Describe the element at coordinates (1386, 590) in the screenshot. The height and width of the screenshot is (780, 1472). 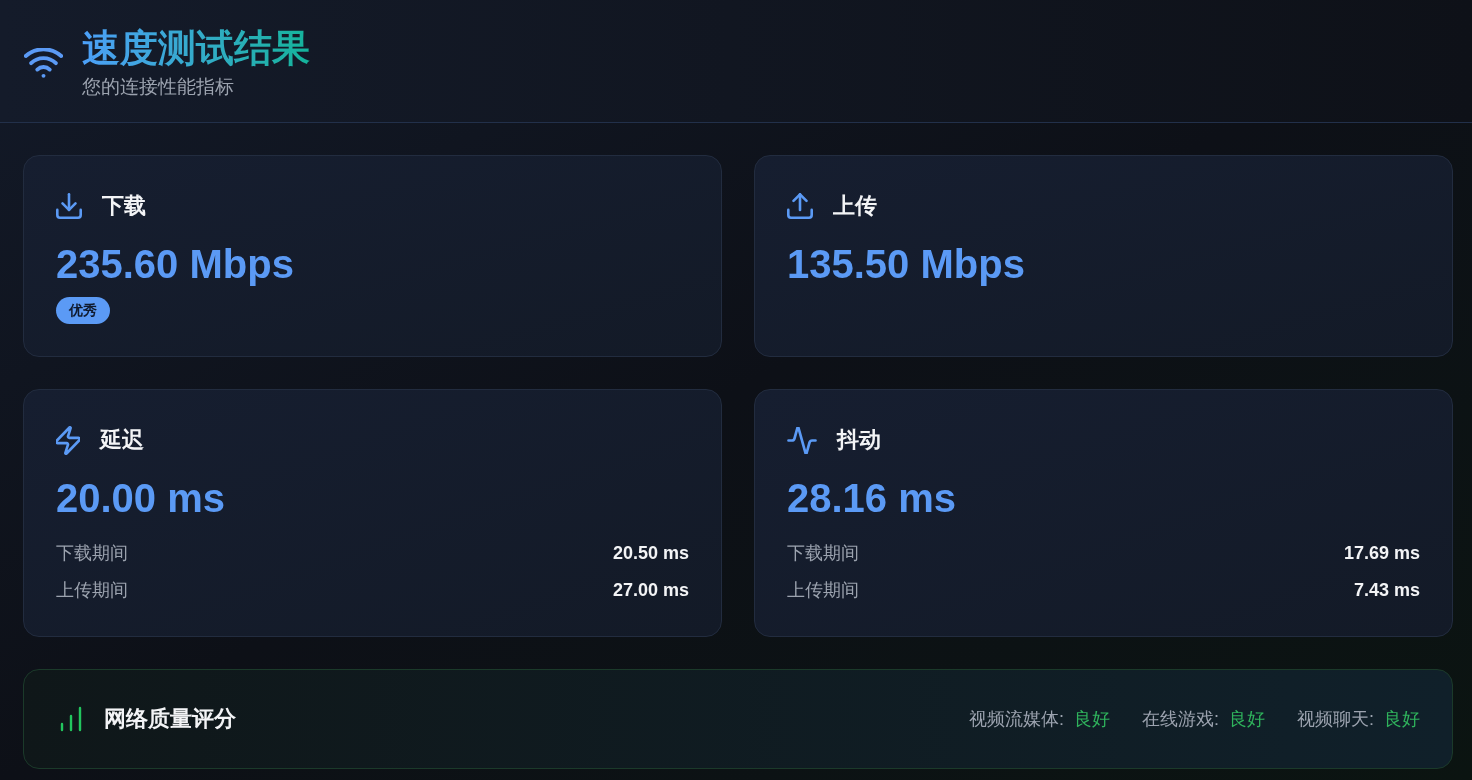
I see `detail-value: 7.43 ms` at that location.